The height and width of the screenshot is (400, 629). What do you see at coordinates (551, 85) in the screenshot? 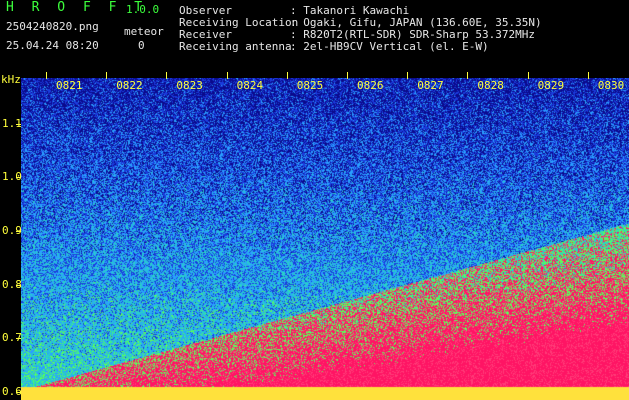
I see `time-tick-label: 0829` at bounding box center [551, 85].